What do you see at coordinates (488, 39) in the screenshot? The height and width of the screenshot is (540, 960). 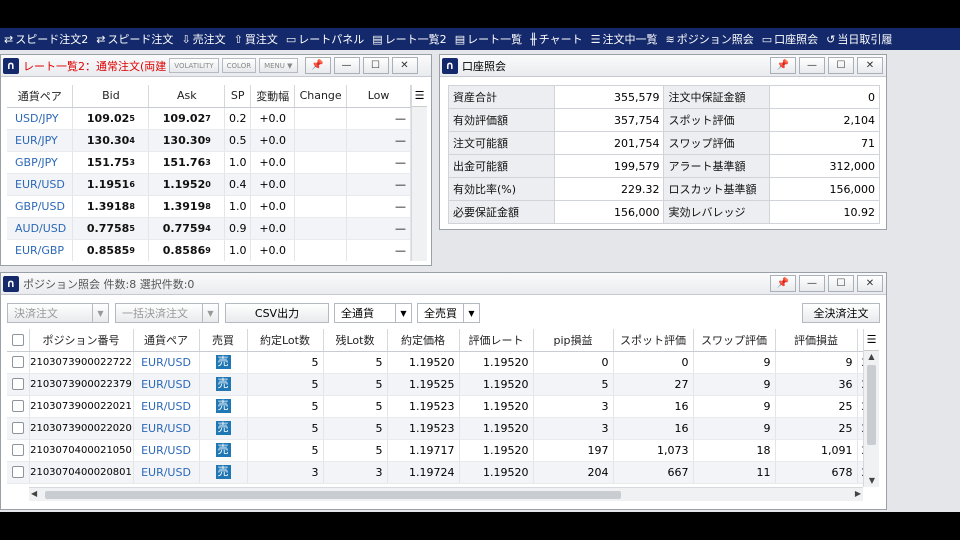 I see `toolbar-button-6: ▤ レート一覧` at bounding box center [488, 39].